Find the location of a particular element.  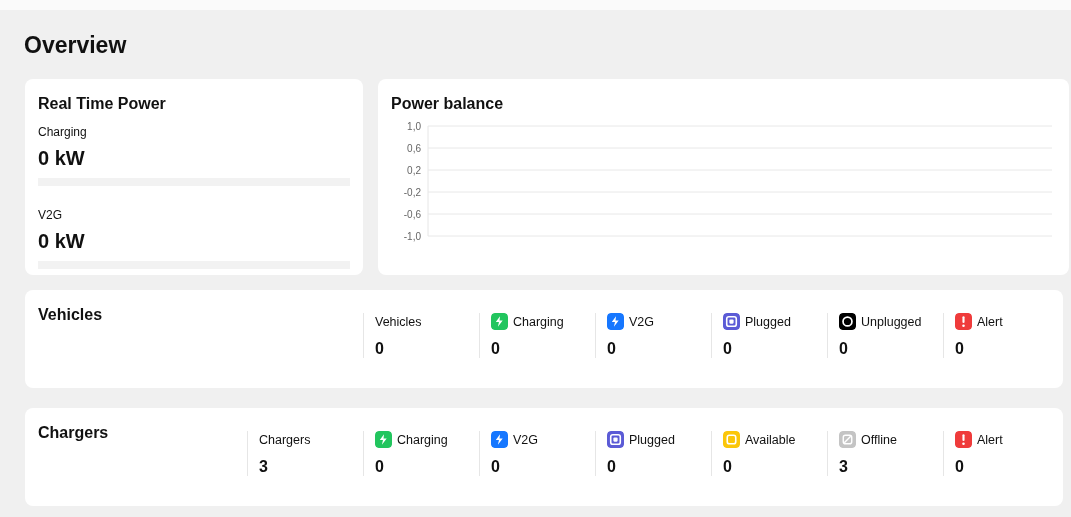

section-title: Vehicles is located at coordinates (71, 315).